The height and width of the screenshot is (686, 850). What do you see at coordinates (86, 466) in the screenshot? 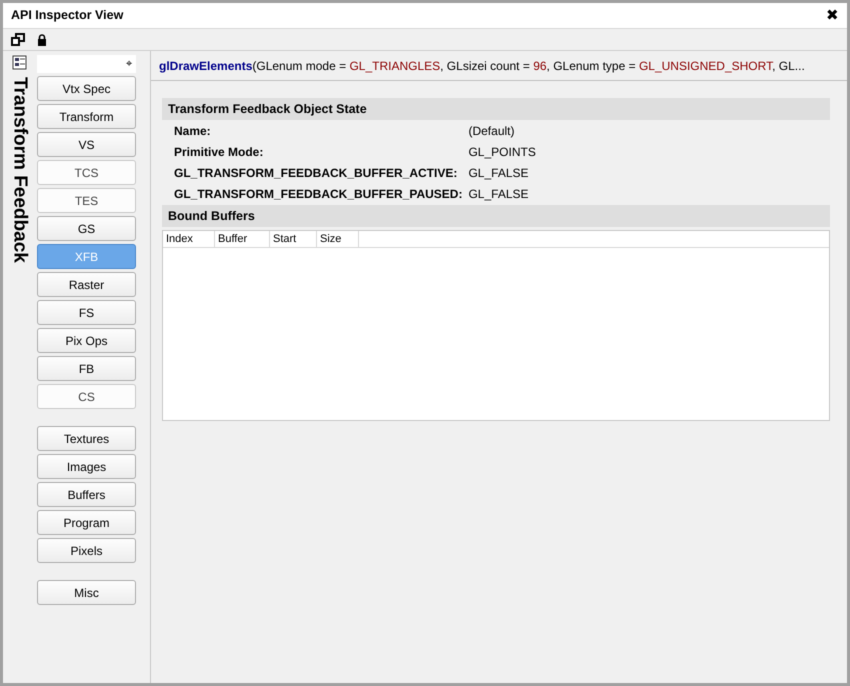
I see `pipeline-button: Images` at bounding box center [86, 466].